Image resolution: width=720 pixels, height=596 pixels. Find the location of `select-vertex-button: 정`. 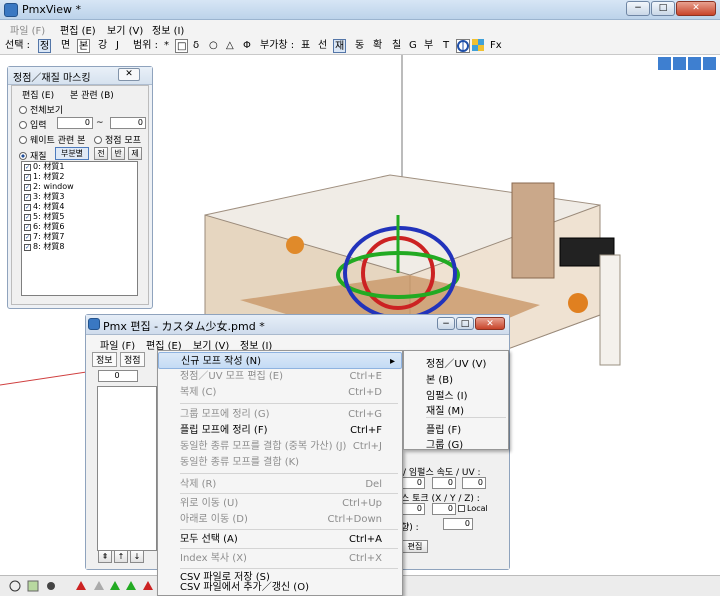

select-vertex-button: 정 is located at coordinates (45, 46).